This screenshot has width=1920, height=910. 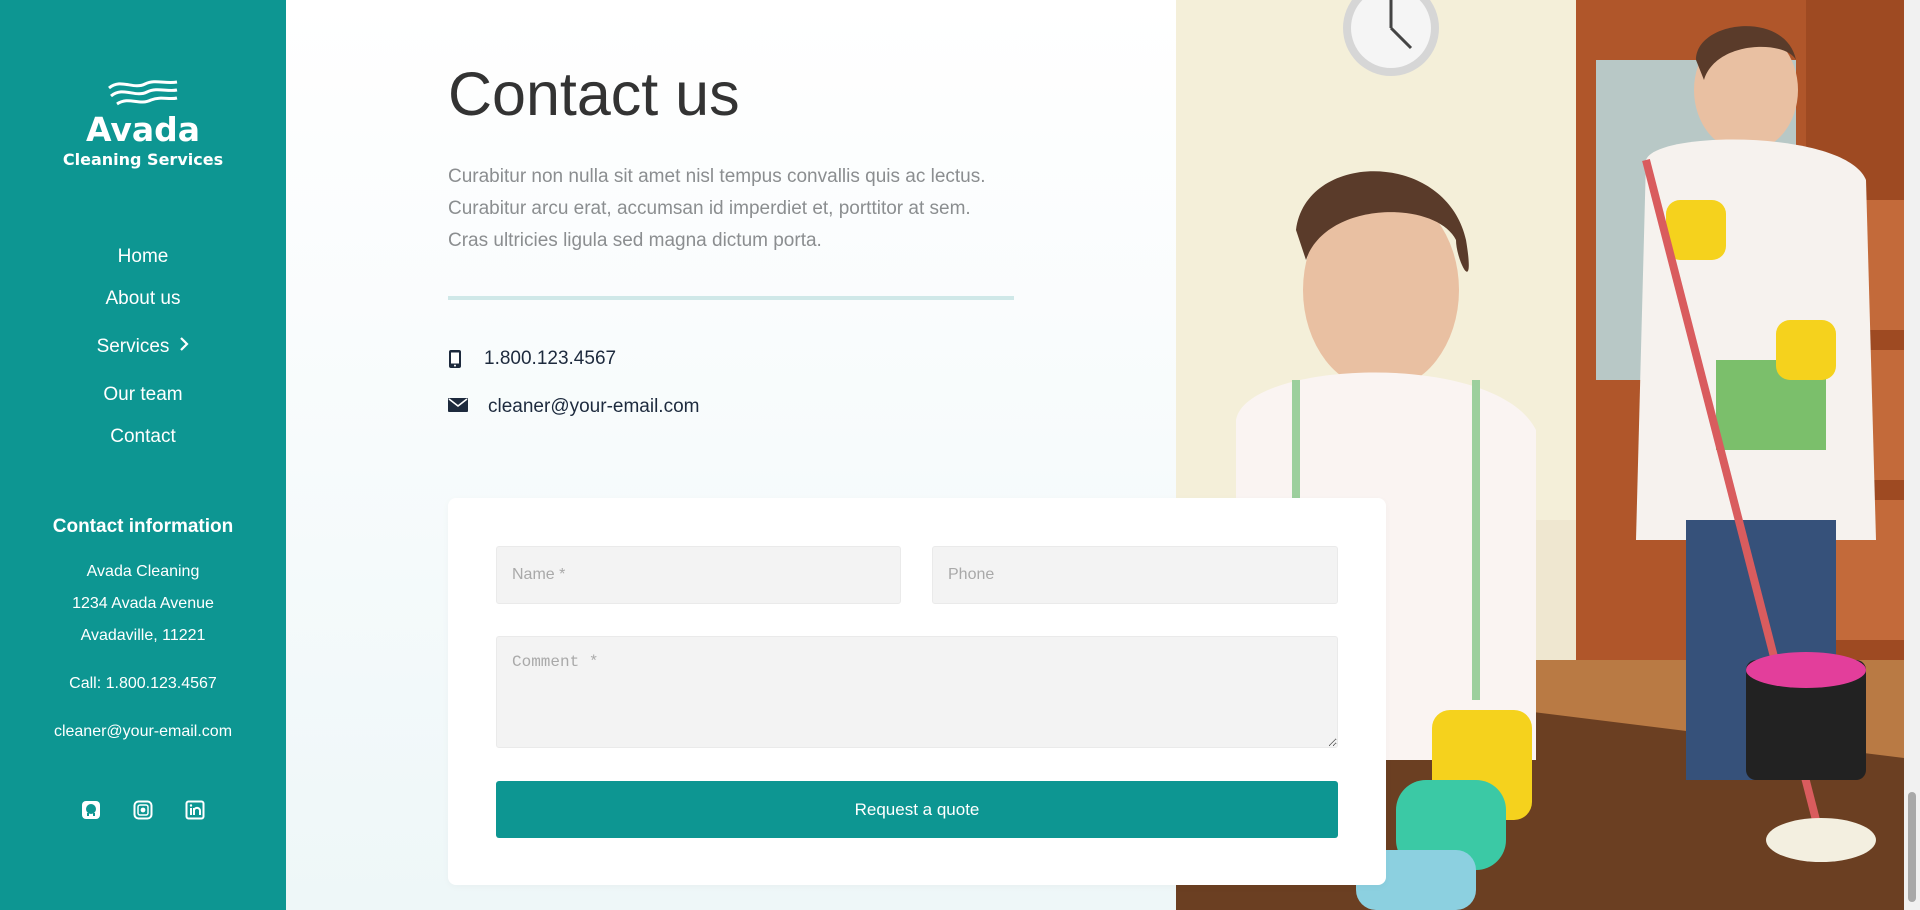 I want to click on logo: Avada Cleaning Services, so click(x=143, y=124).